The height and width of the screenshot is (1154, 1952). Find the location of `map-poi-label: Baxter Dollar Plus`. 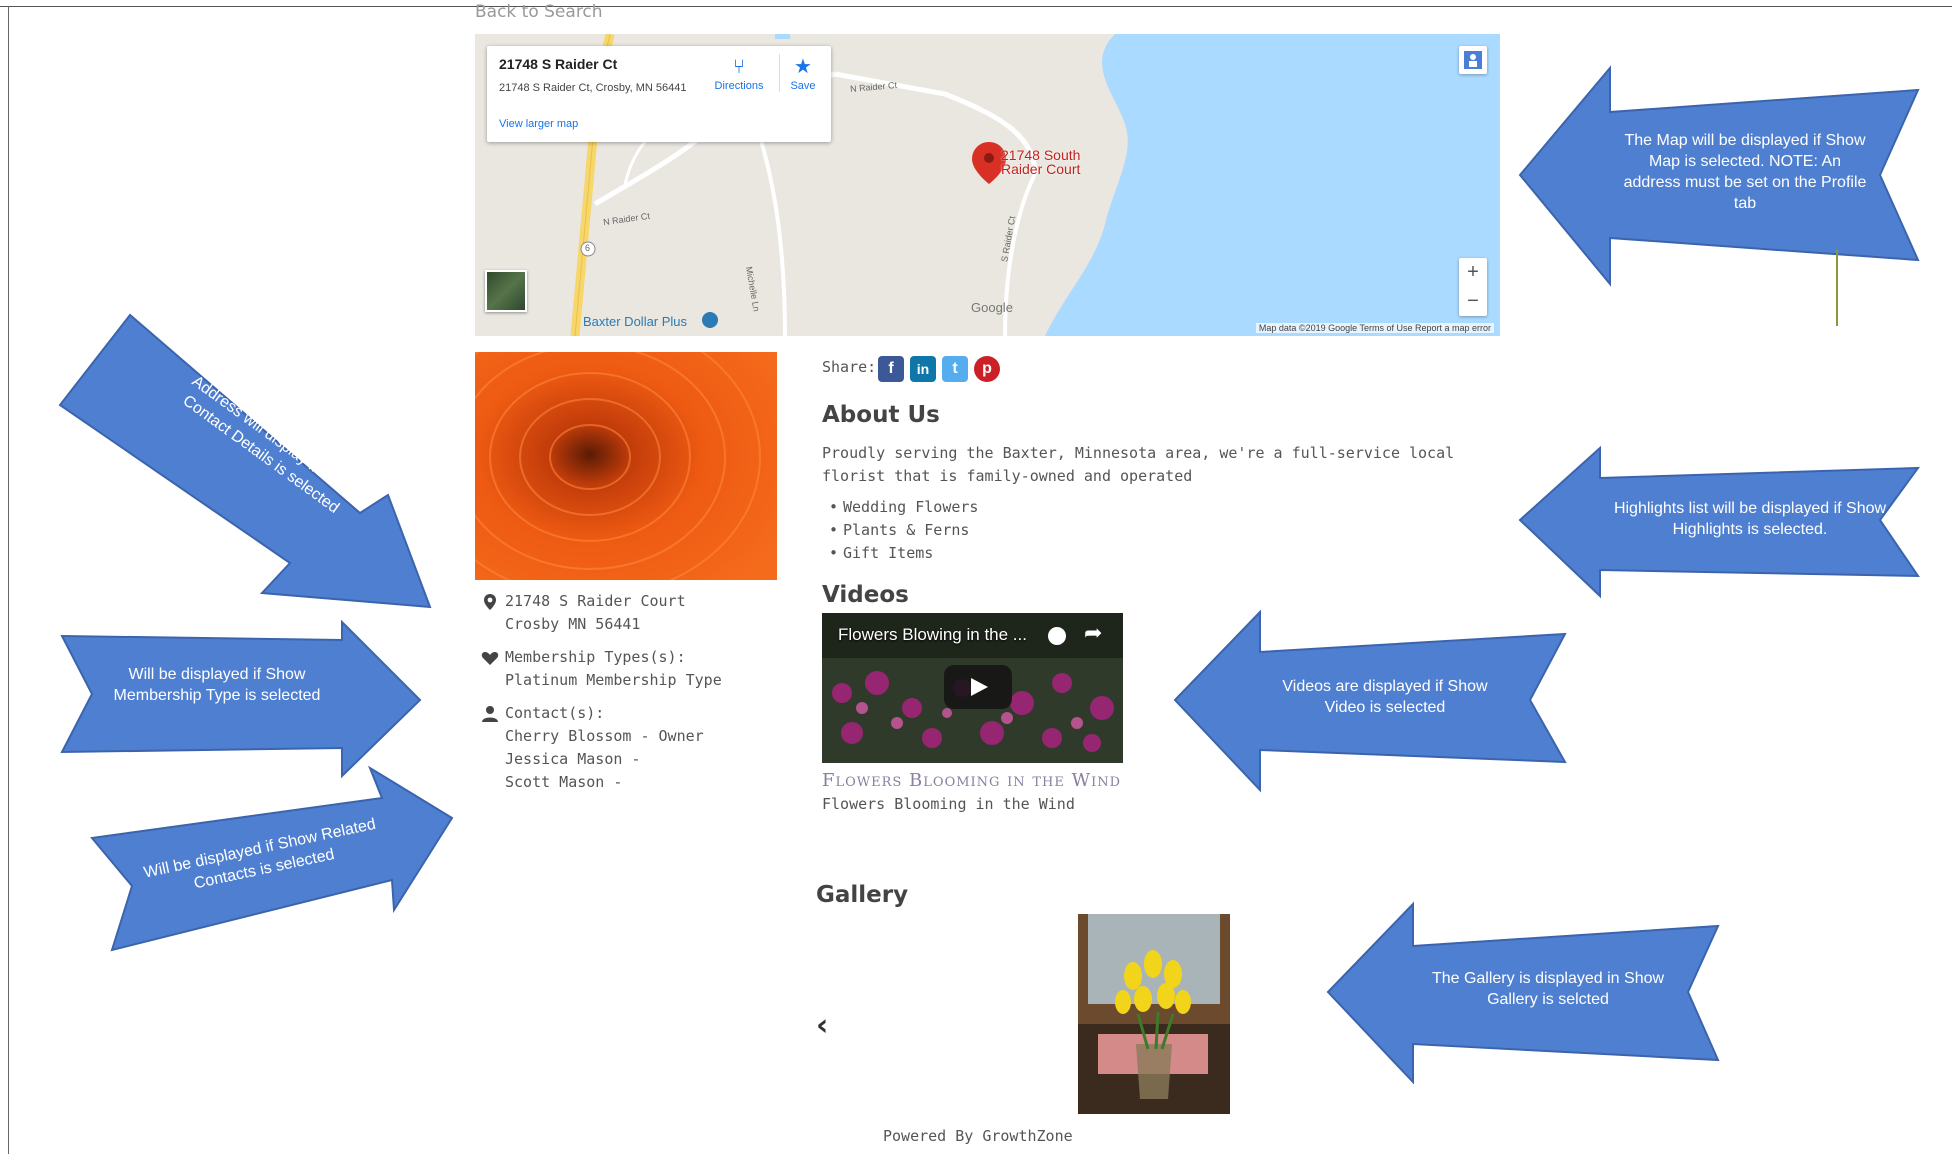

map-poi-label: Baxter Dollar Plus is located at coordinates (635, 321).